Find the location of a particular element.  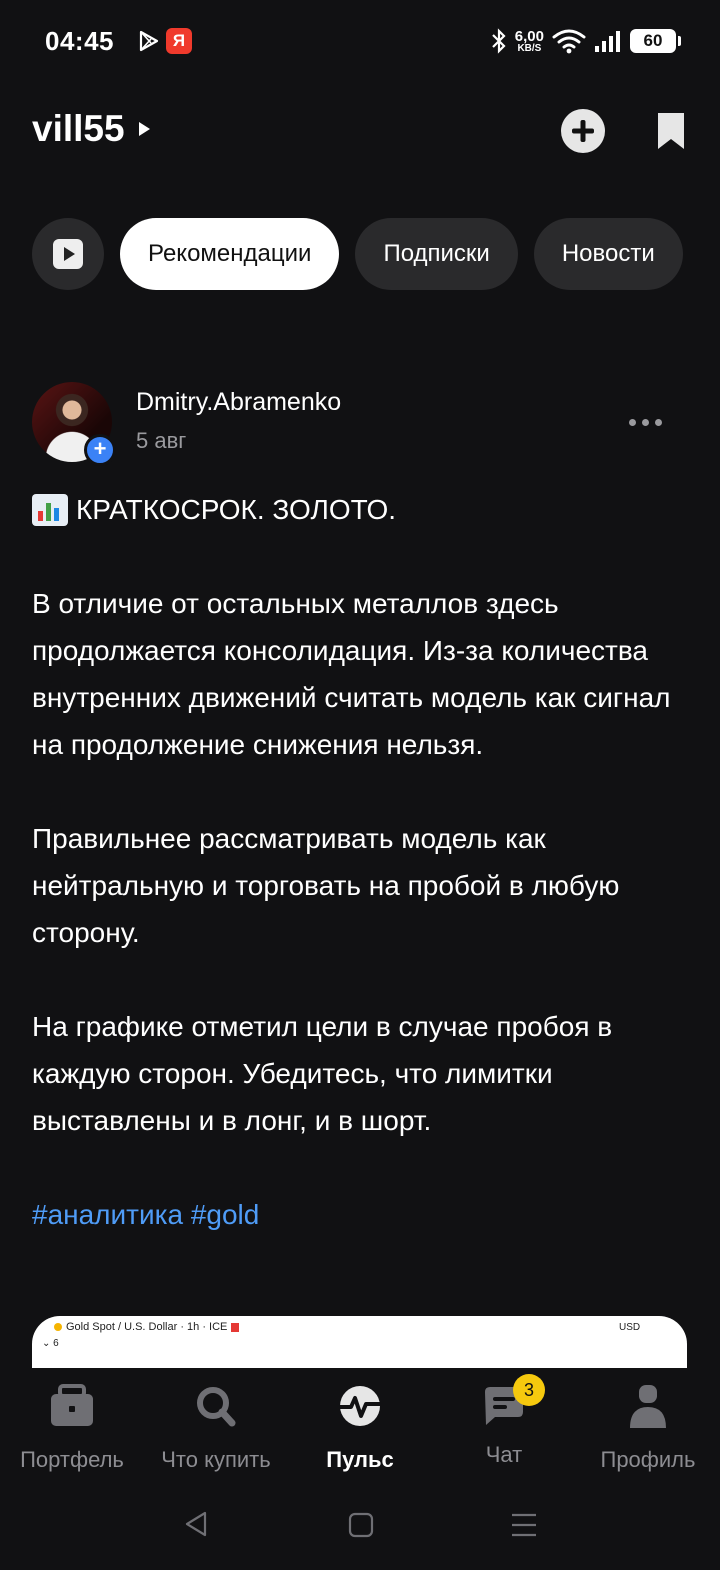

top-header: vill55 is located at coordinates (360, 130).